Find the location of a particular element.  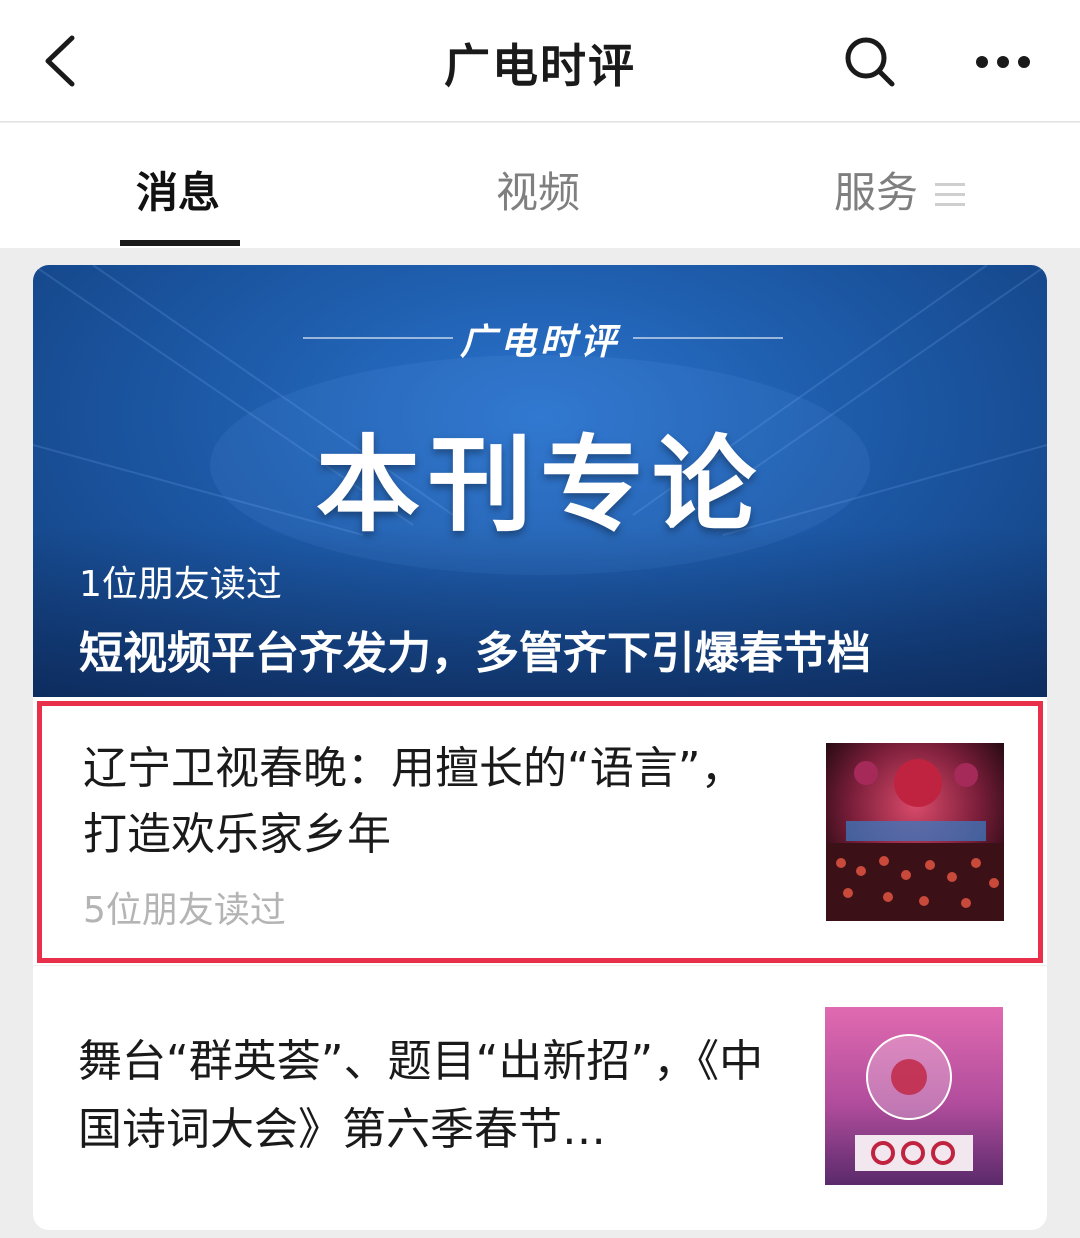

search-icon is located at coordinates (870, 62).